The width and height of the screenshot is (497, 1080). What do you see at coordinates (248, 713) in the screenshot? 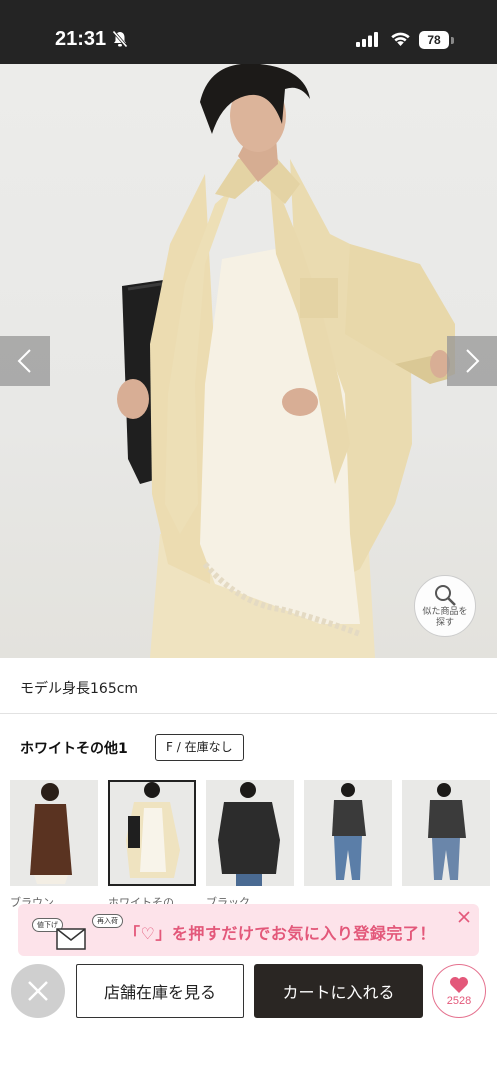
I see `divider` at bounding box center [248, 713].